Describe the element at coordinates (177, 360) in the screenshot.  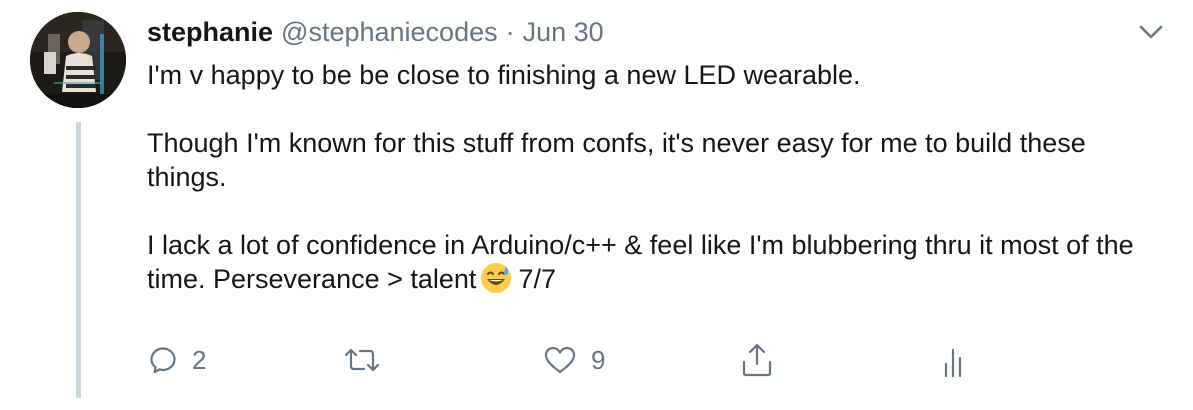
I see `reply-button: 2` at that location.